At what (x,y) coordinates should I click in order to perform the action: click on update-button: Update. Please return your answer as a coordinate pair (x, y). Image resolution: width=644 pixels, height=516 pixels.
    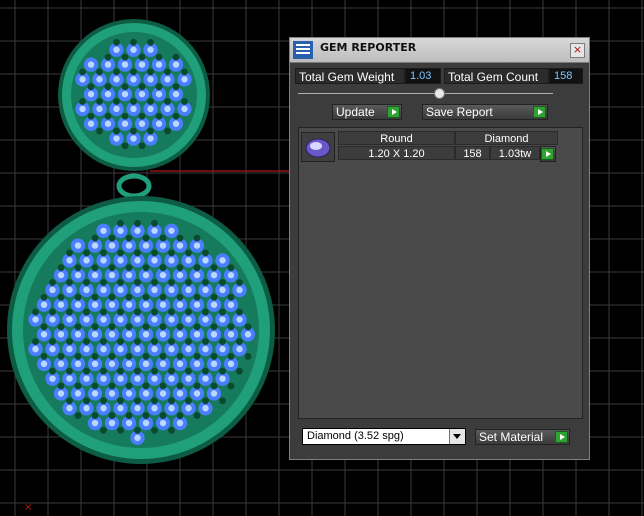
    Looking at the image, I should click on (367, 112).